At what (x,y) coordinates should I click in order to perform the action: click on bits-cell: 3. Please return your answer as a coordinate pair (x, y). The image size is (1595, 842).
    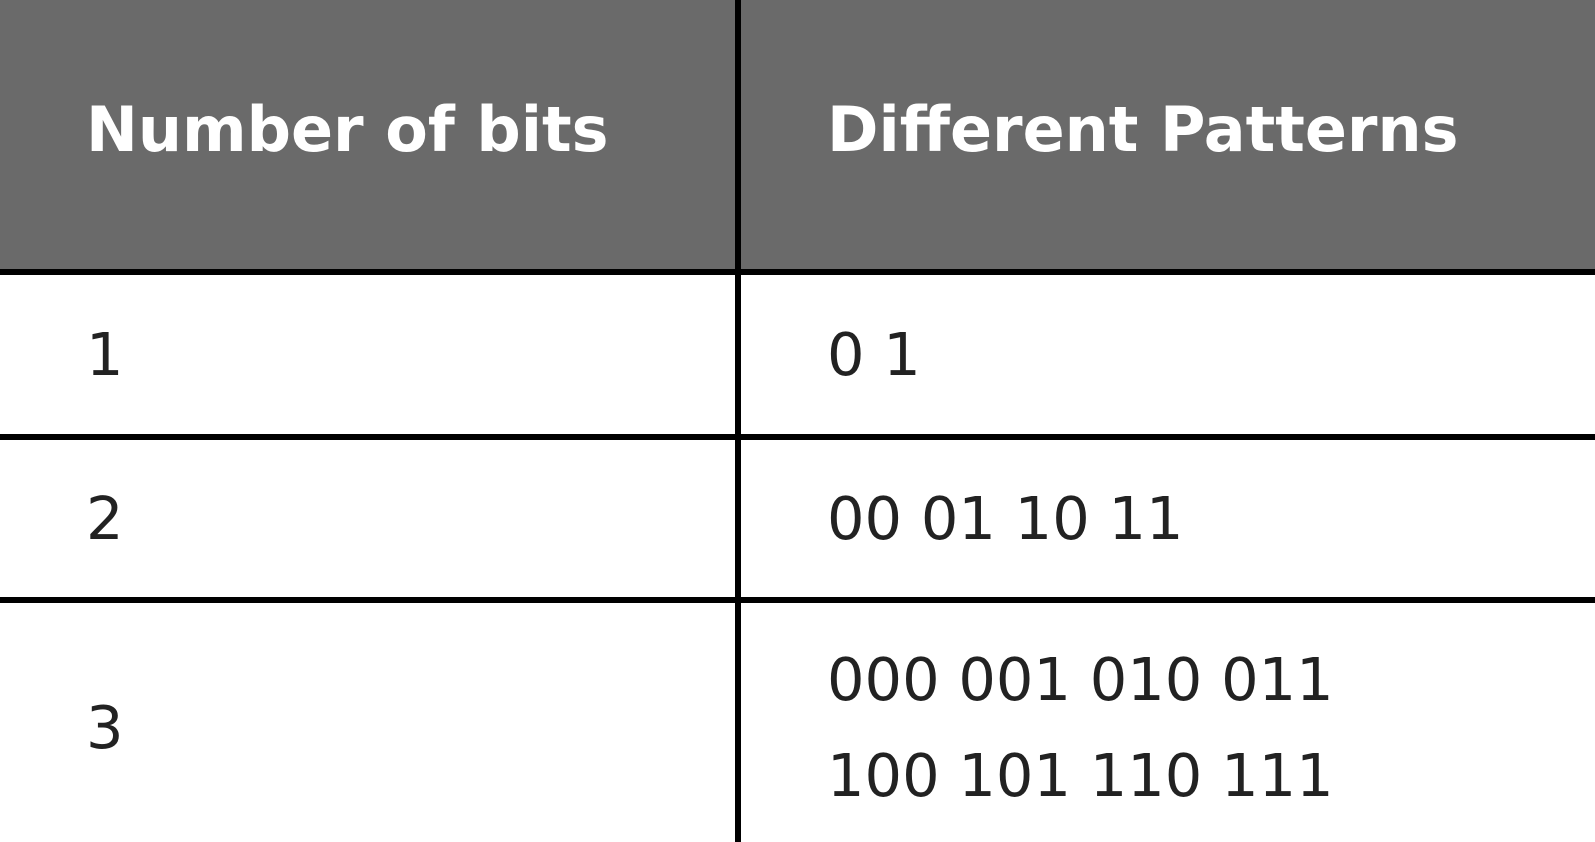
    Looking at the image, I should click on (370, 719).